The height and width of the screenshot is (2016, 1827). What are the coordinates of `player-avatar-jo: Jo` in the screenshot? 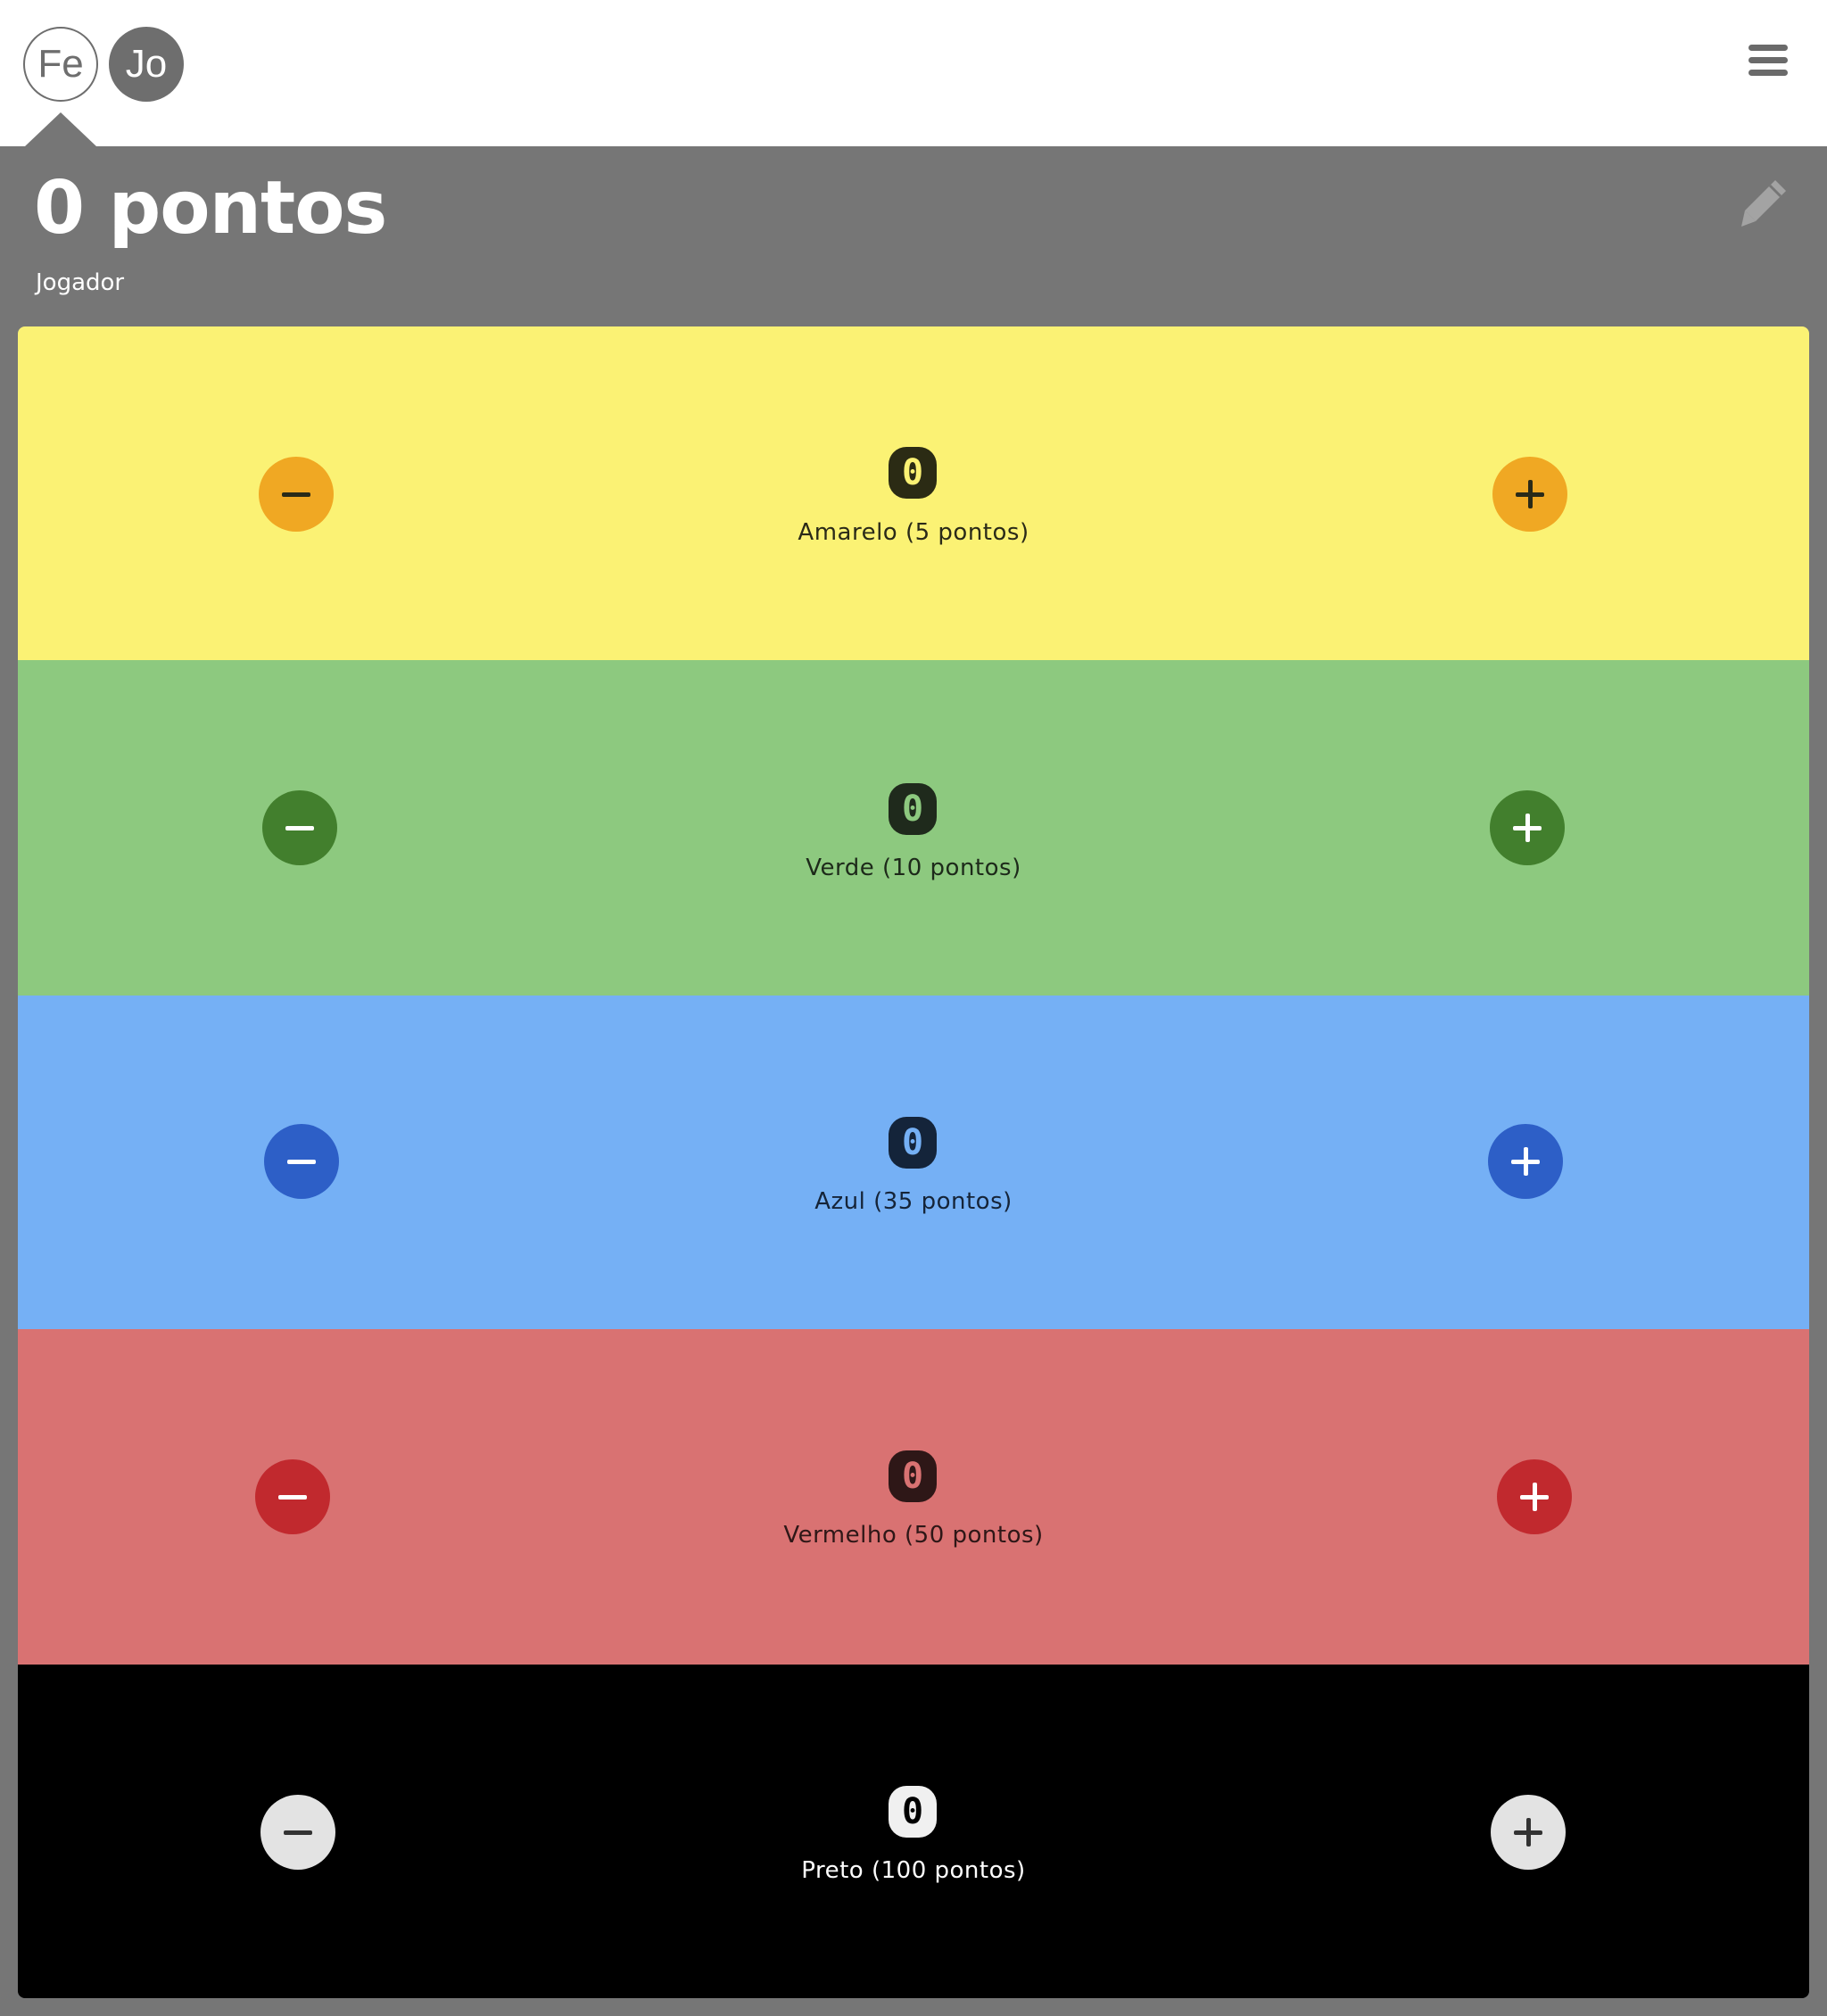 It's located at (147, 64).